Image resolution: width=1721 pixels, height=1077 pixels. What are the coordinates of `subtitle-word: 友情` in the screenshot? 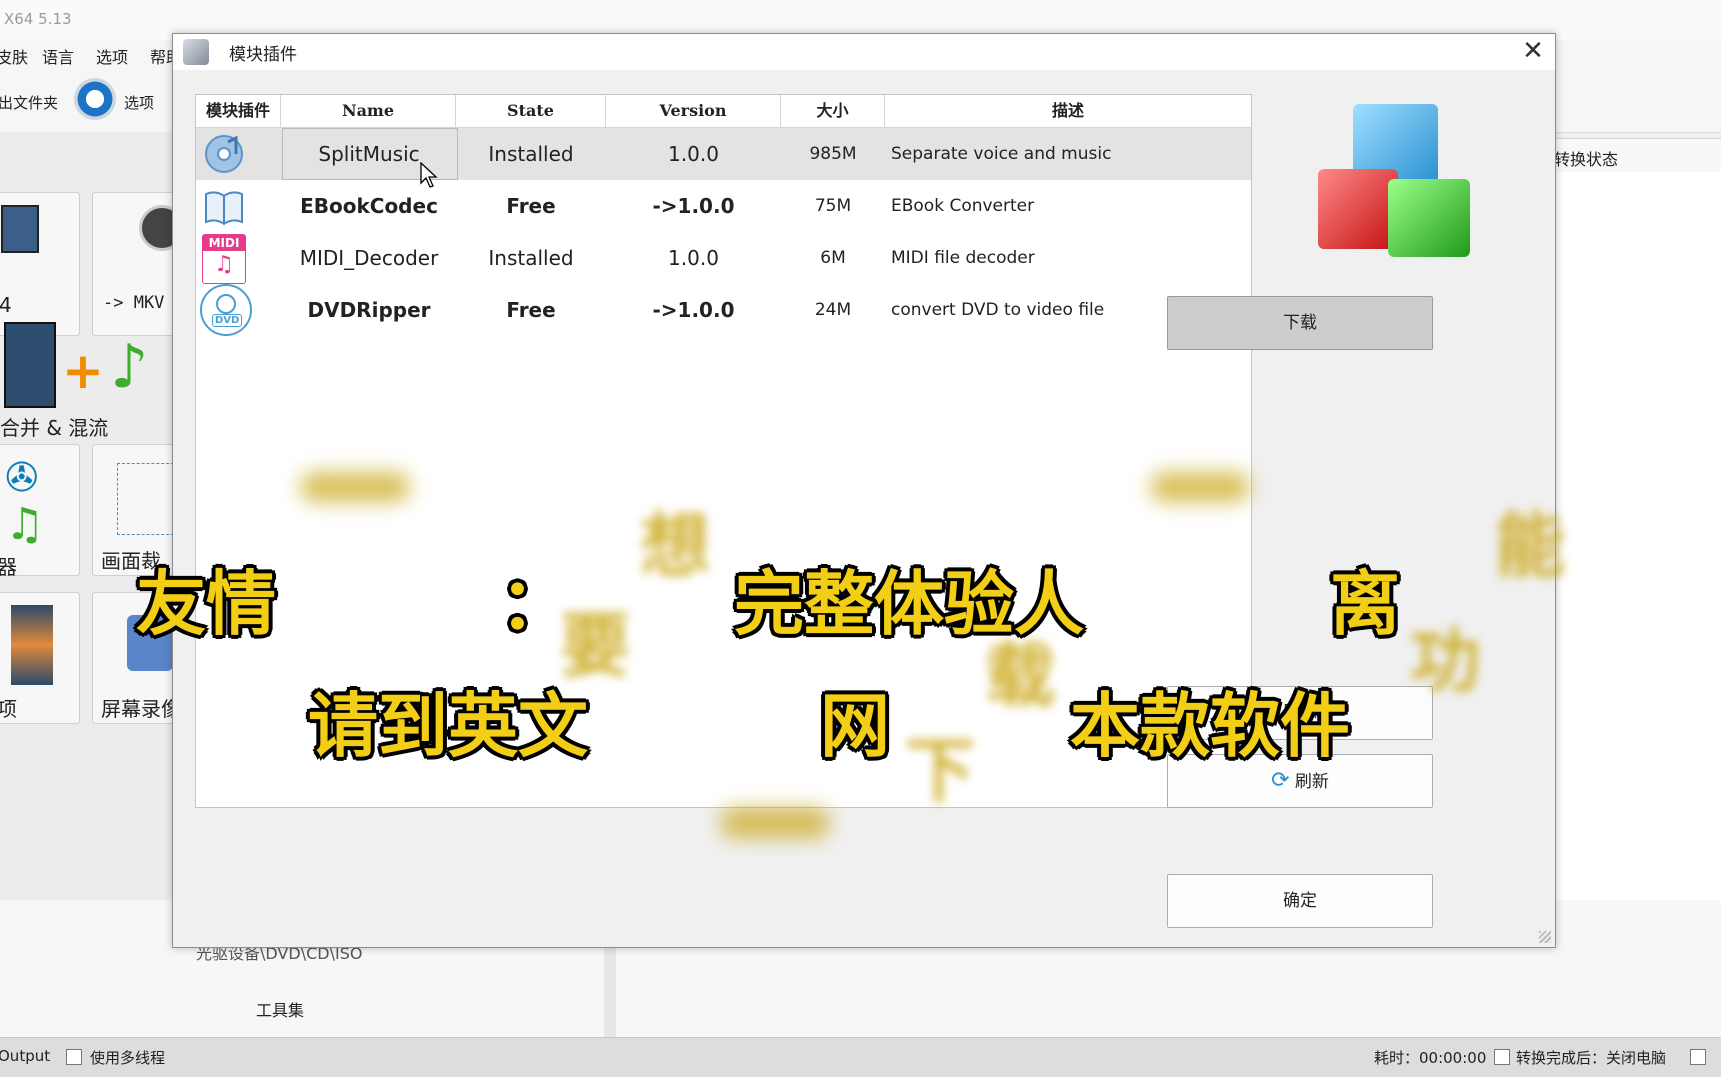 It's located at (206, 604).